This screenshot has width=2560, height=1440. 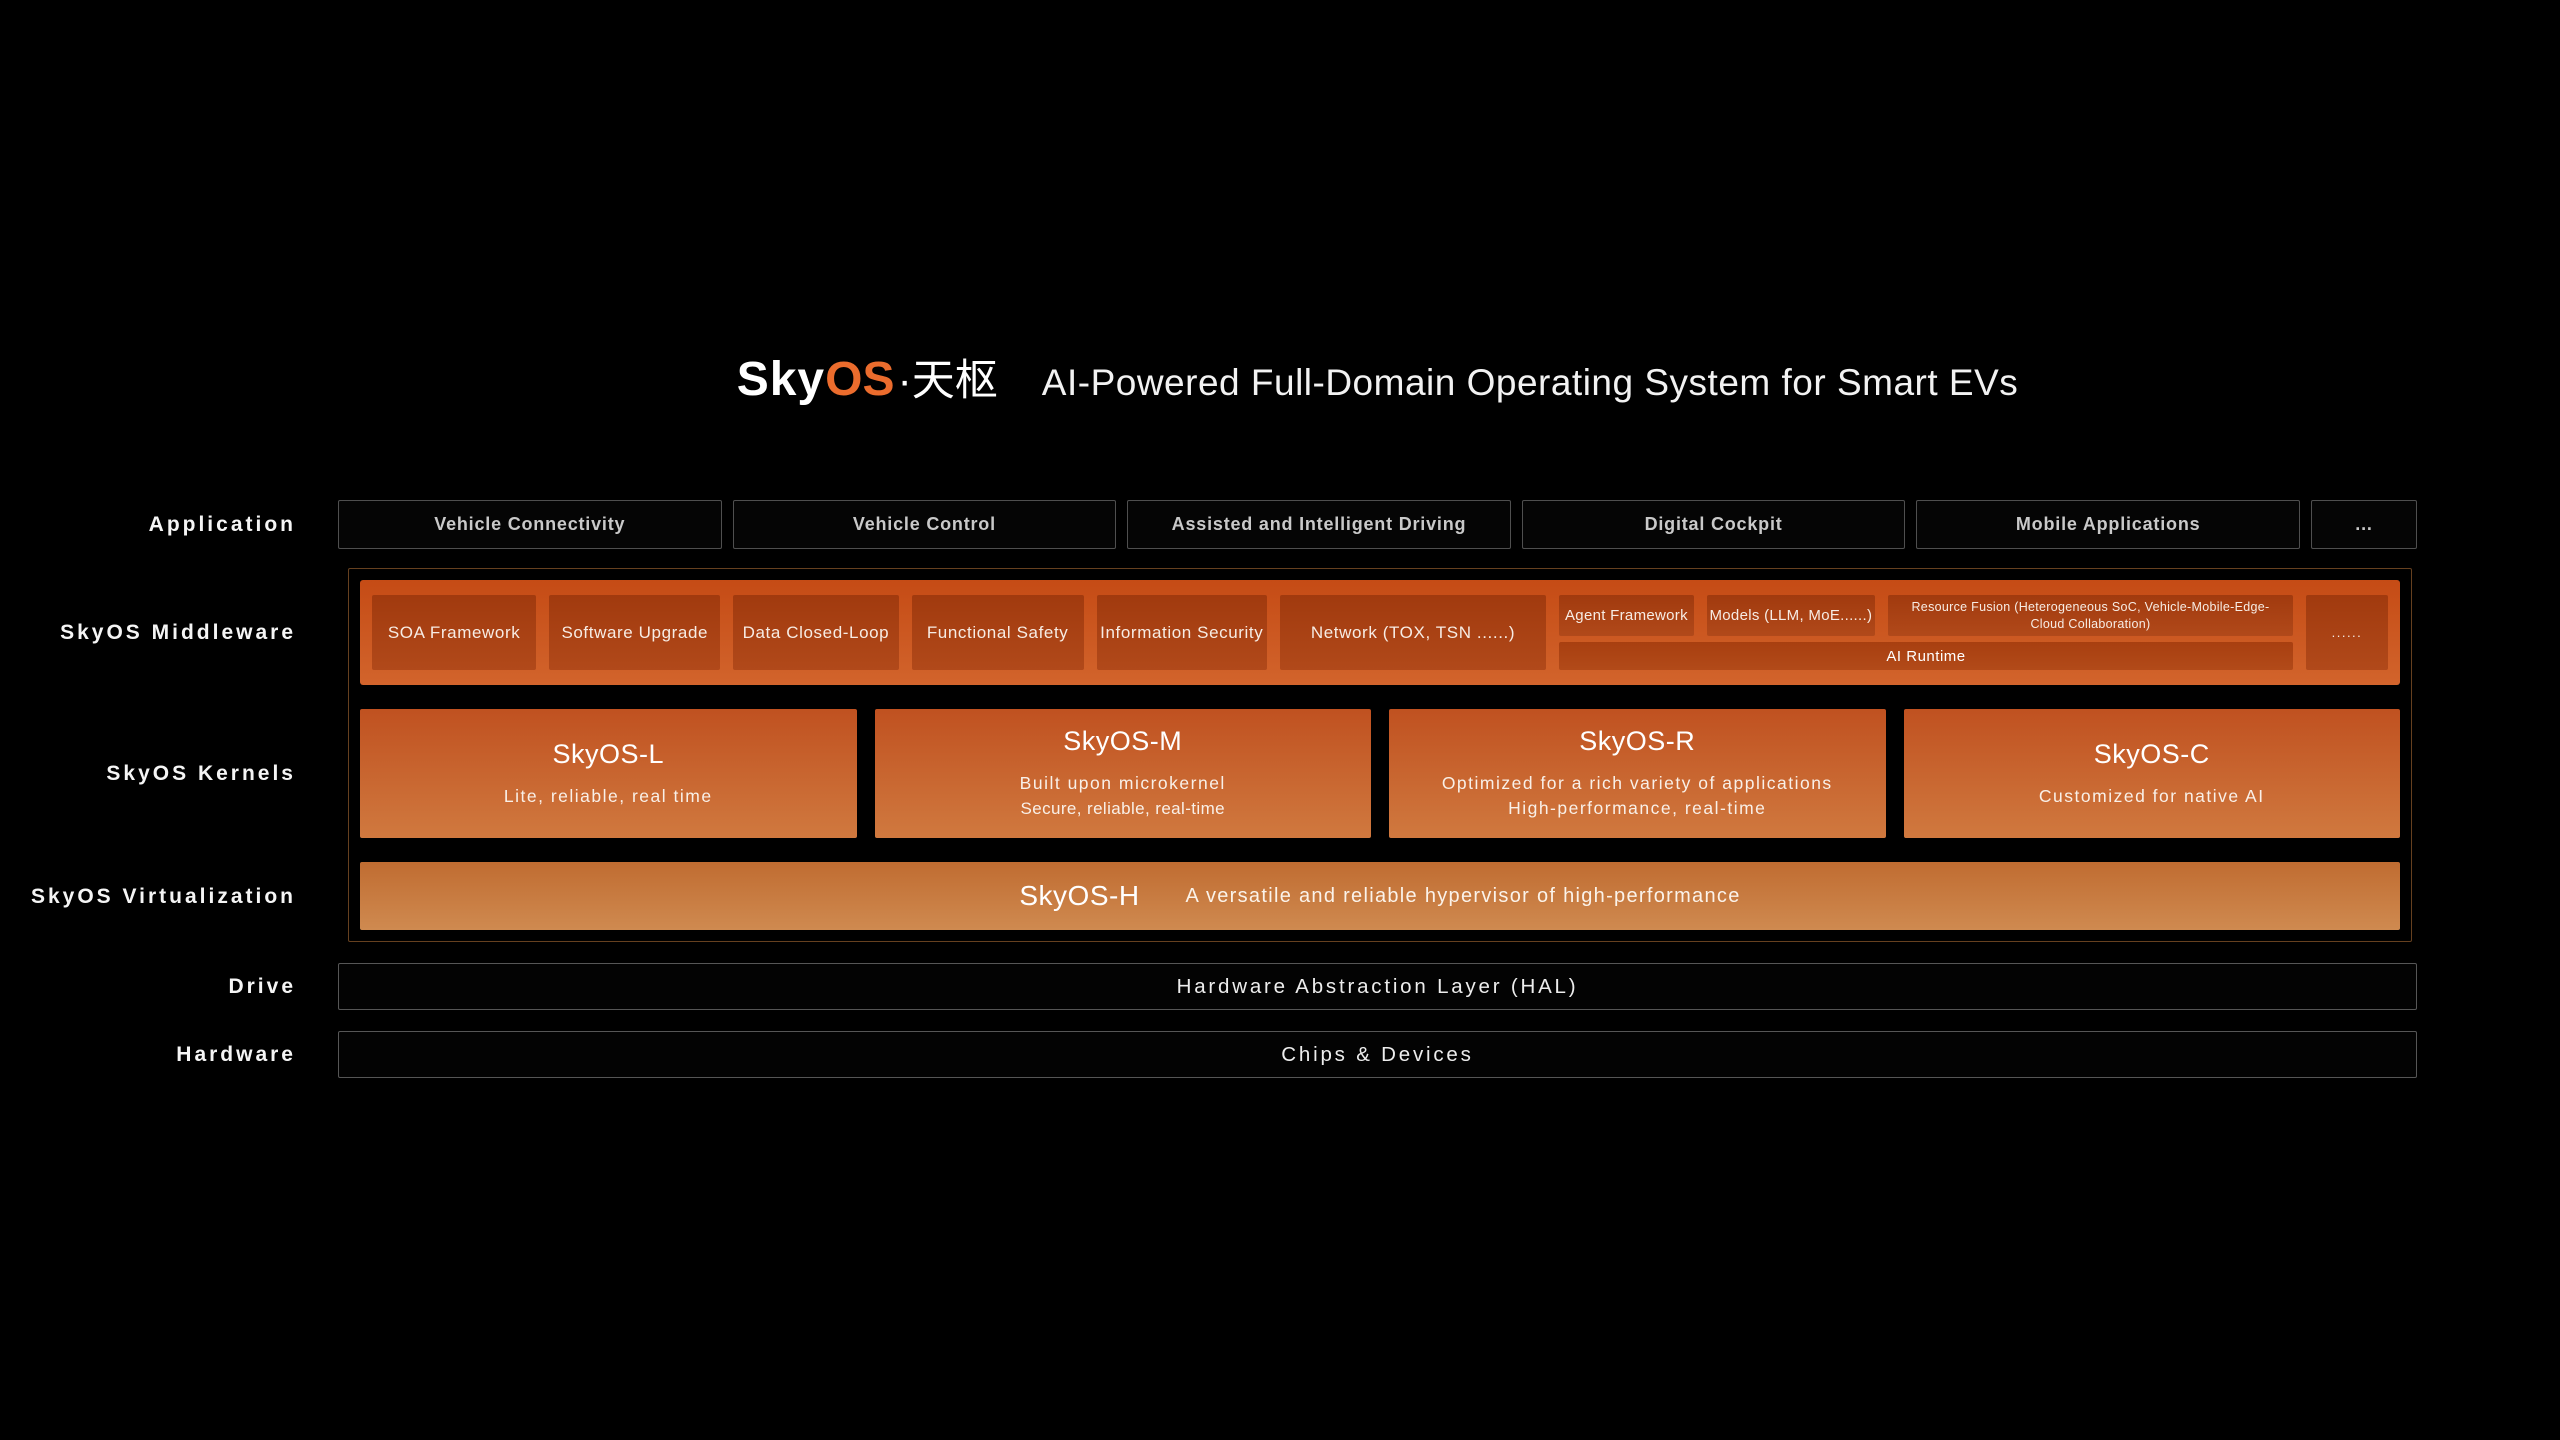 I want to click on logo-os-text: OS, so click(x=860, y=379).